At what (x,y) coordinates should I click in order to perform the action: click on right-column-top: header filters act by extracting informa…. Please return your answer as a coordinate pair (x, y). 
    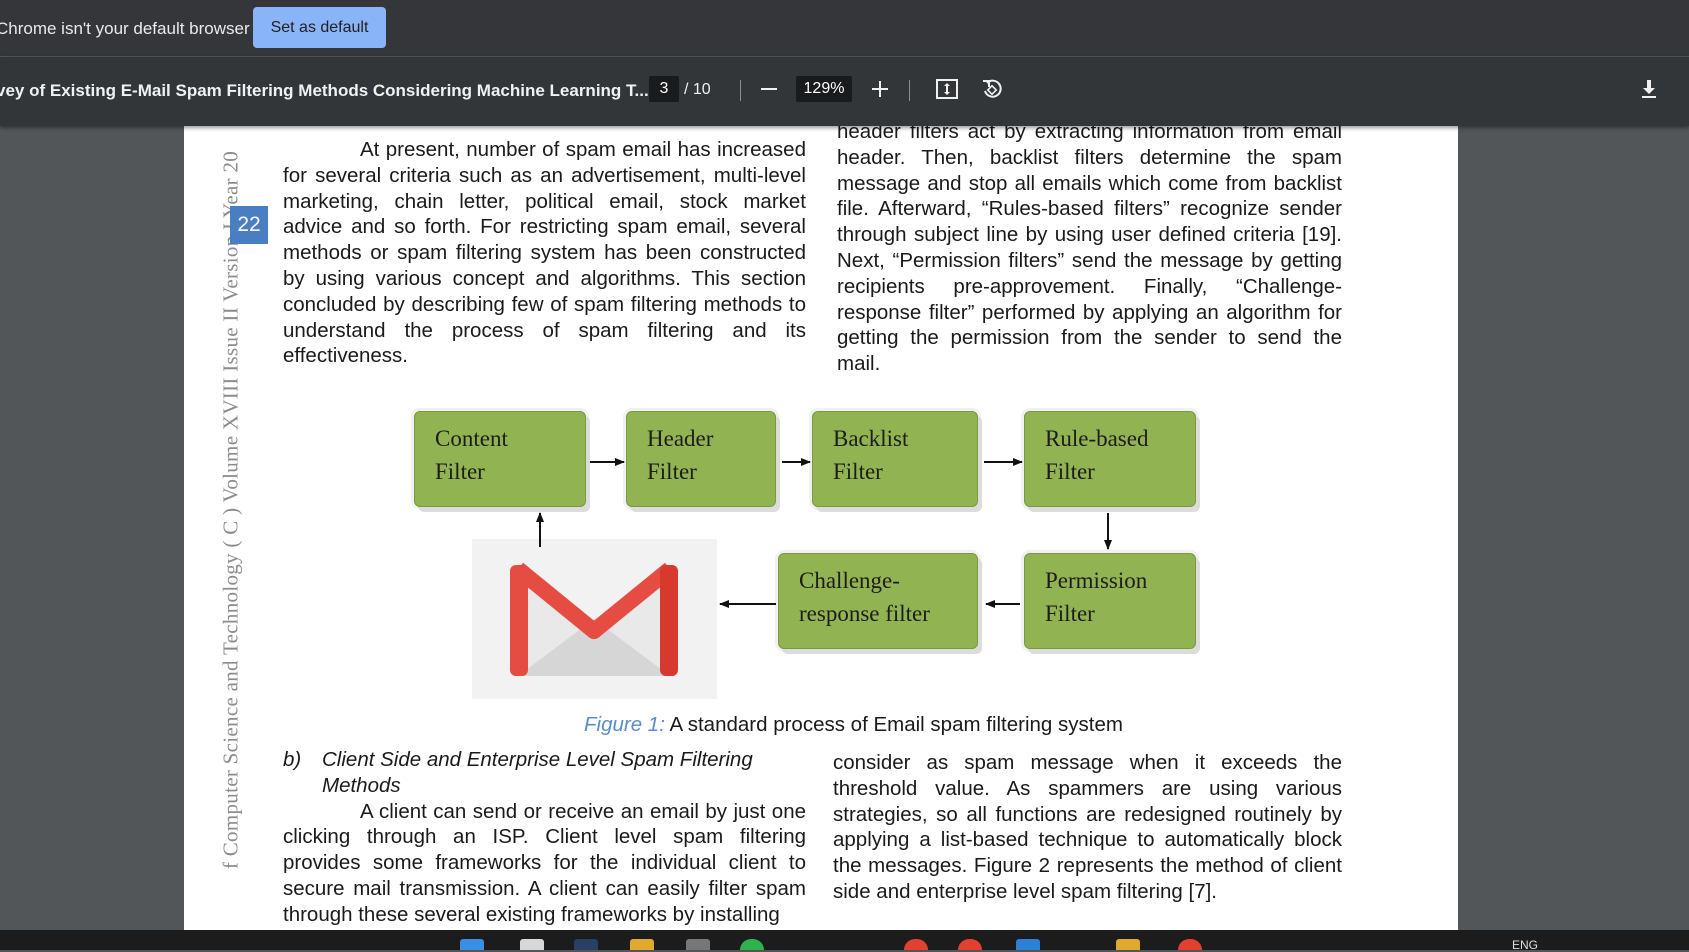
    Looking at the image, I should click on (1089, 251).